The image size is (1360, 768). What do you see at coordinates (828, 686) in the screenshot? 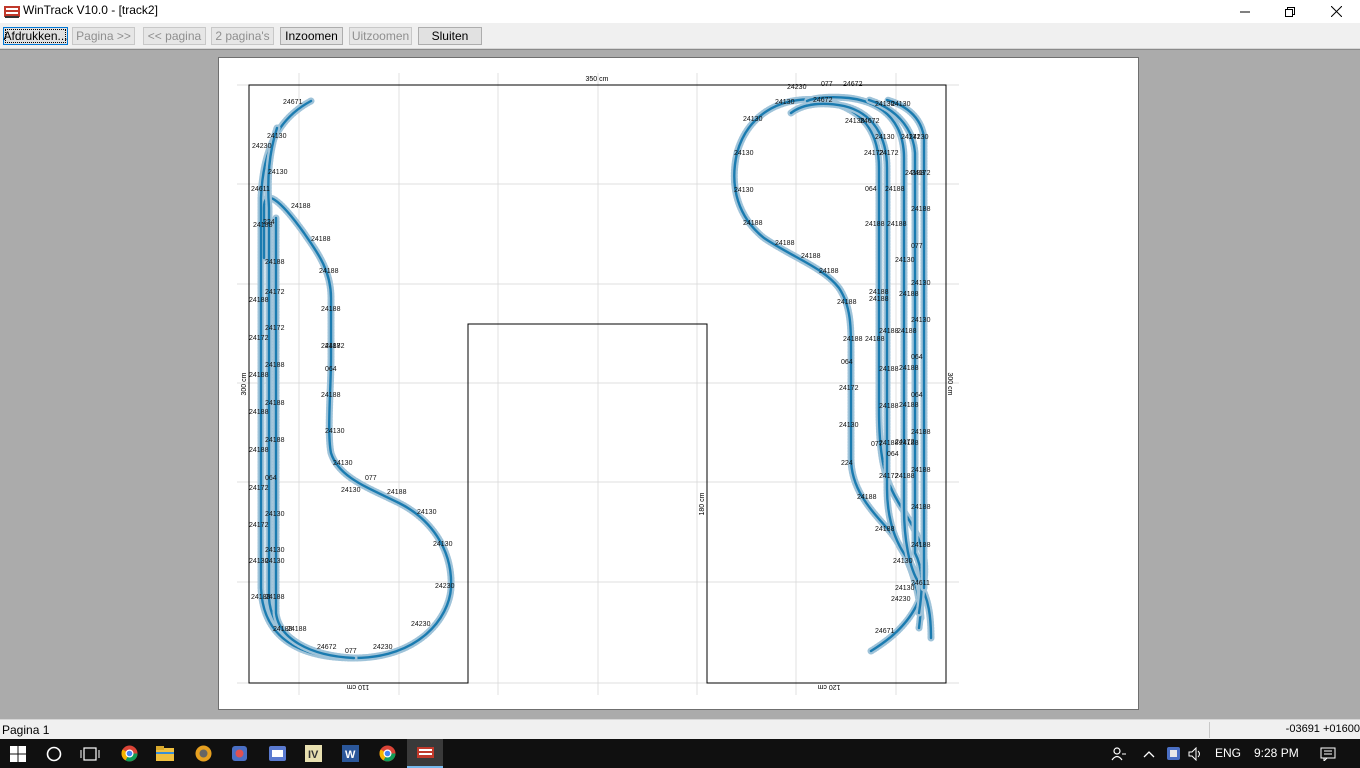
I see `dim-bottom-right: 120 cm` at bounding box center [828, 686].